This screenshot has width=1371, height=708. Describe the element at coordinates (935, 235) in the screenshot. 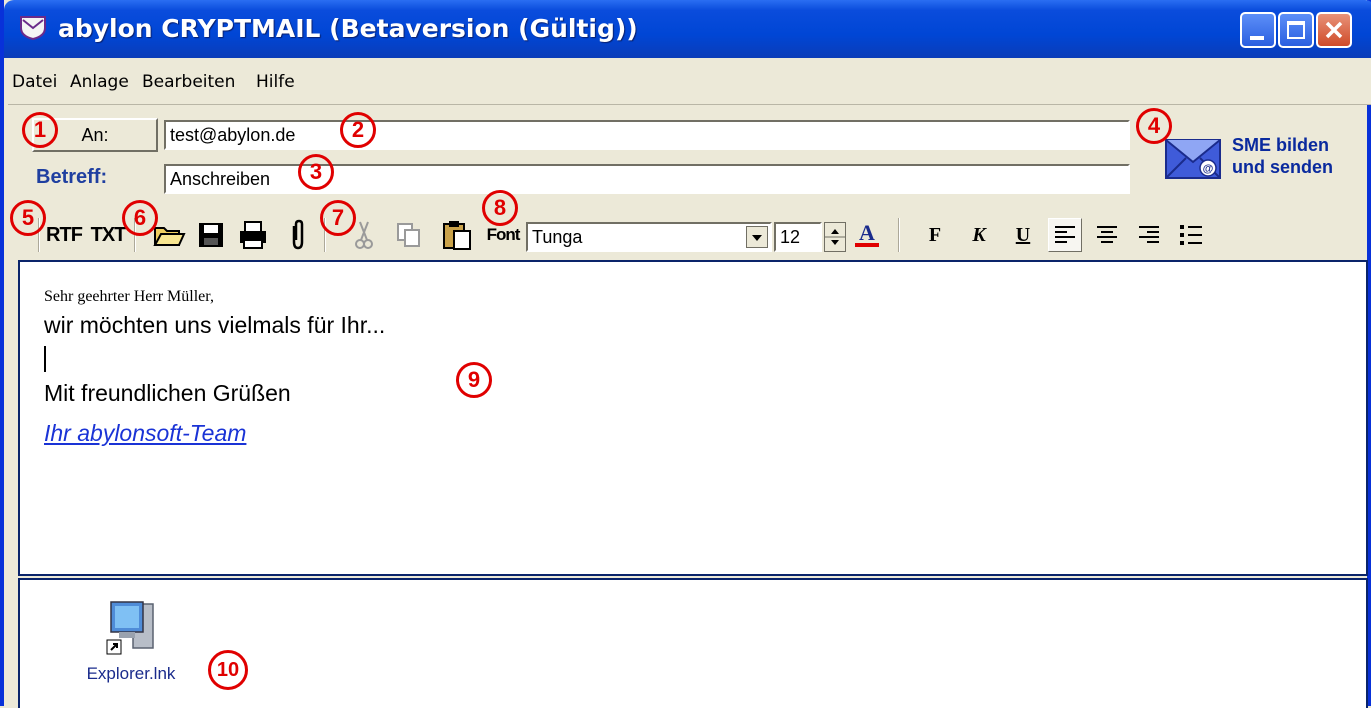

I see `bold-button: F` at that location.